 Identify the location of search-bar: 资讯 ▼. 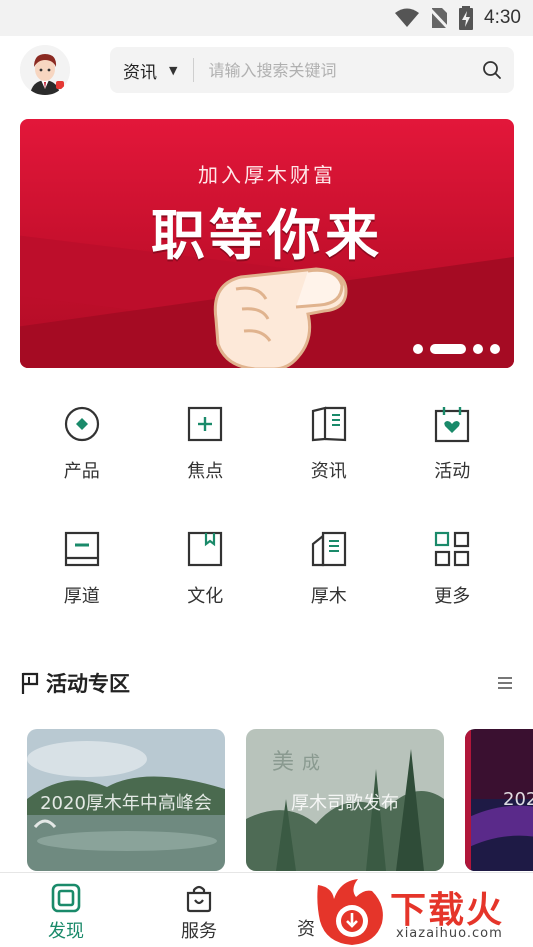
(312, 70).